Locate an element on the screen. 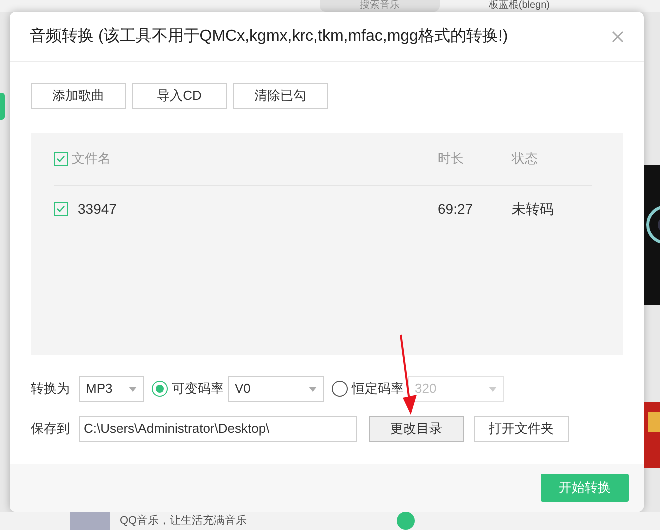  toolbar-button: 添加歌曲 is located at coordinates (78, 96).